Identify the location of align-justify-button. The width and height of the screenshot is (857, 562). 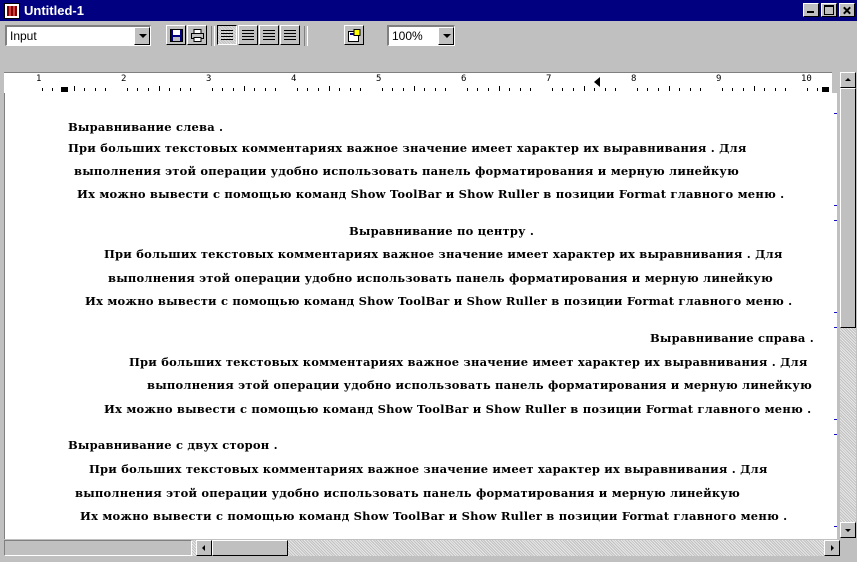
(290, 35).